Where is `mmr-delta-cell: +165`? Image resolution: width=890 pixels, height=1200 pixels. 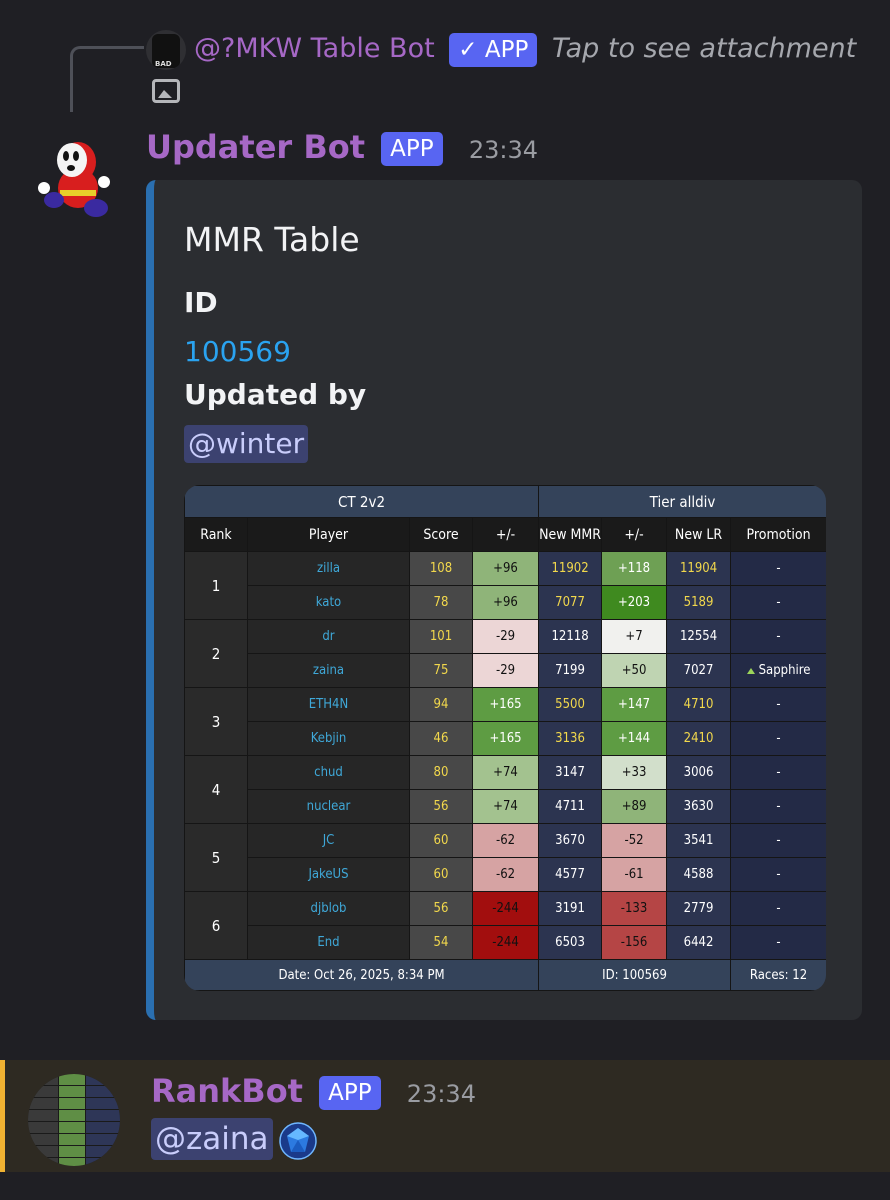 mmr-delta-cell: +165 is located at coordinates (505, 738).